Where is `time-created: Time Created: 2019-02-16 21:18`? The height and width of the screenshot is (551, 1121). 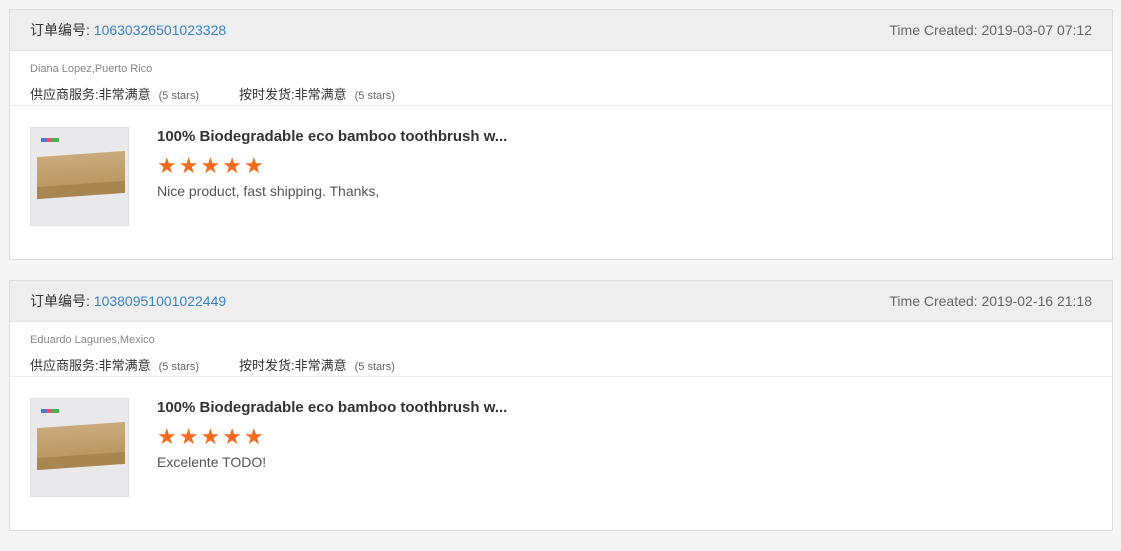 time-created: Time Created: 2019-02-16 21:18 is located at coordinates (990, 301).